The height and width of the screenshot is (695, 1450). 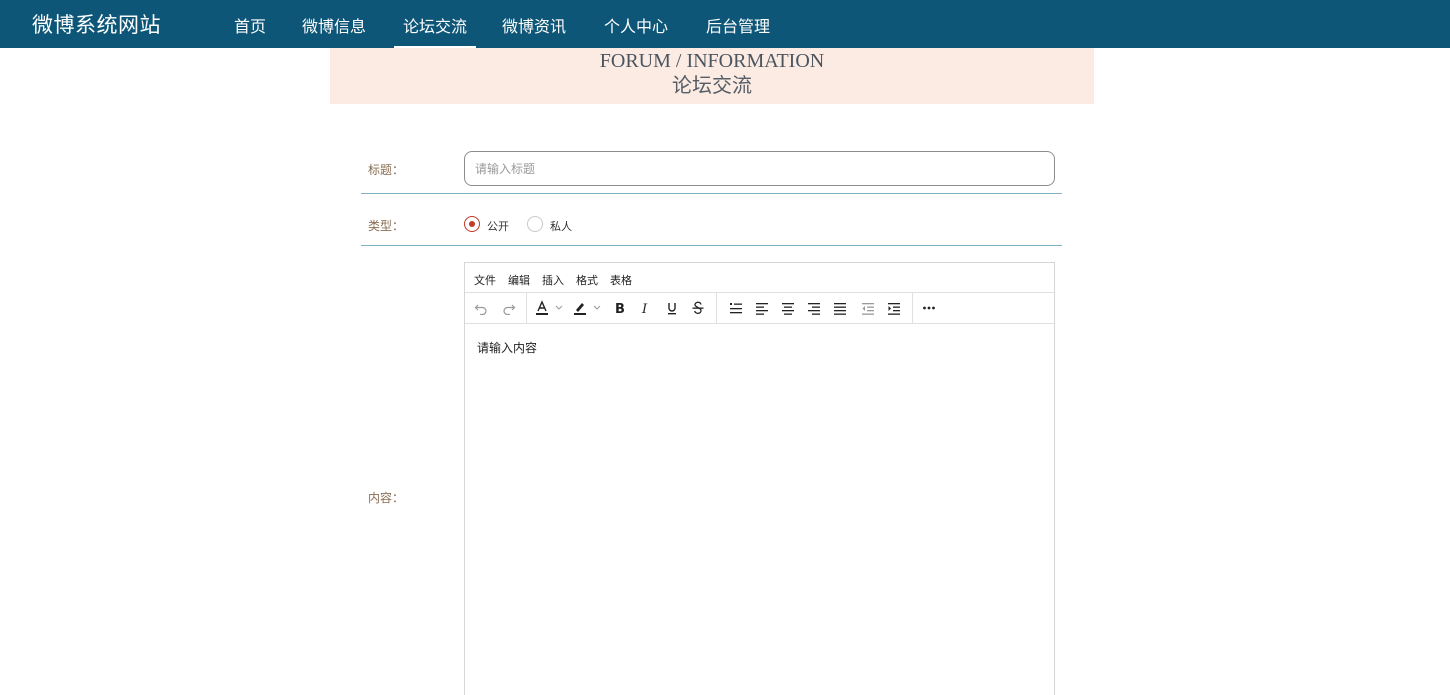 I want to click on nav-item-forum: 论坛交流, so click(x=435, y=30).